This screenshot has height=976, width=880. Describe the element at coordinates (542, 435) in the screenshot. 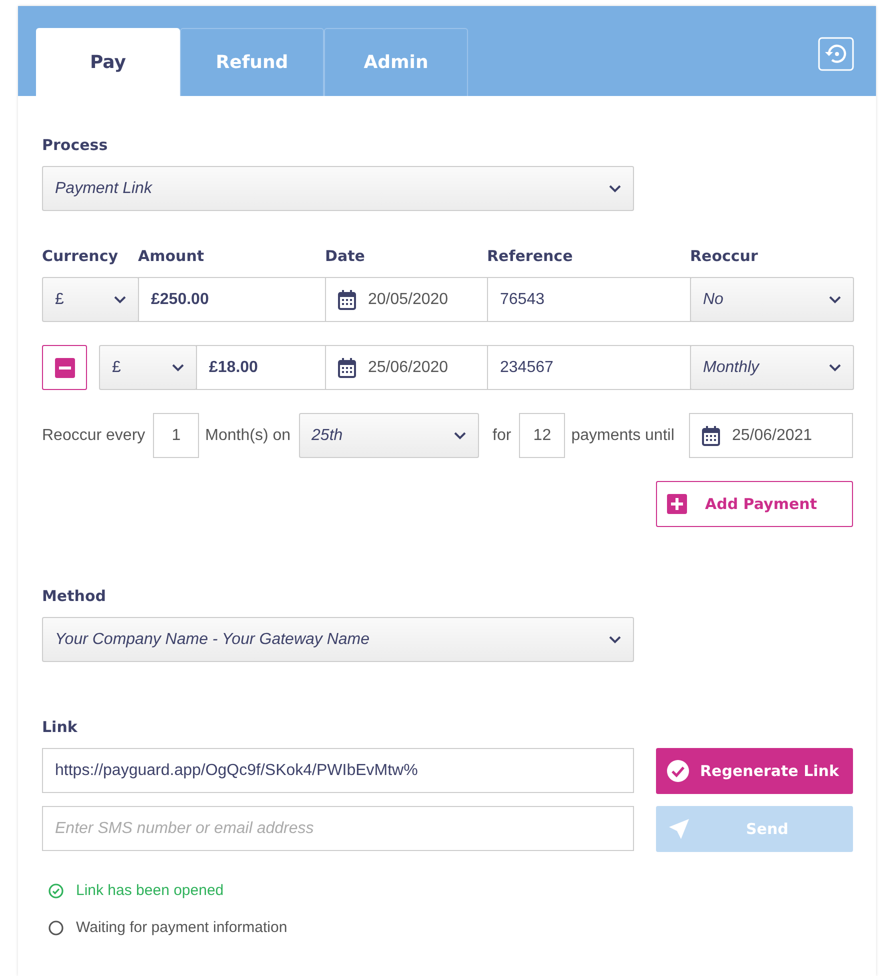

I see `count-field: 12` at that location.